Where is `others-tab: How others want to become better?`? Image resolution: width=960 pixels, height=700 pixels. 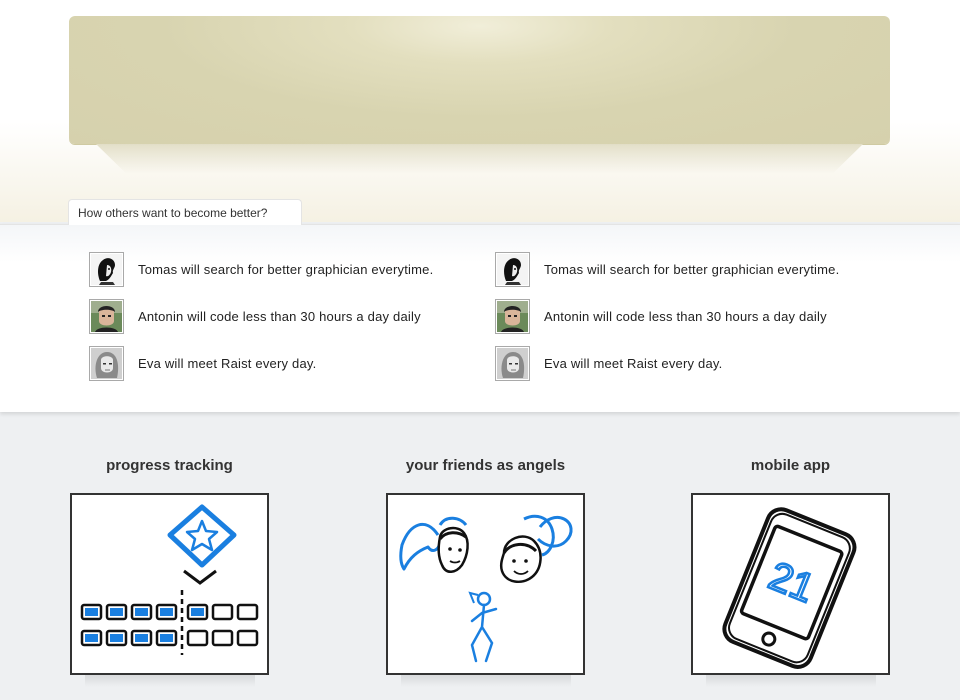 others-tab: How others want to become better? is located at coordinates (185, 212).